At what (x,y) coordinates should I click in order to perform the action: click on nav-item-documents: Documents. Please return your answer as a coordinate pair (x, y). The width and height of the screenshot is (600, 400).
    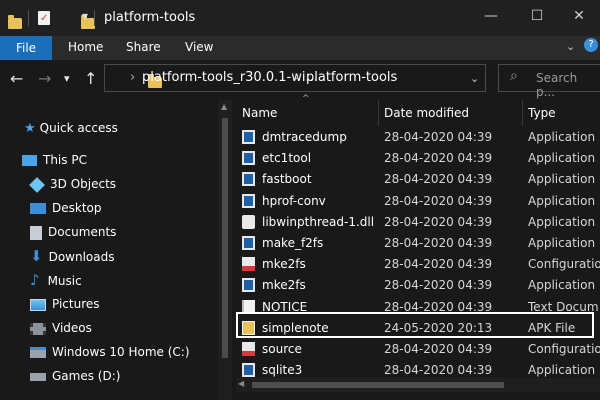
    Looking at the image, I should click on (109, 232).